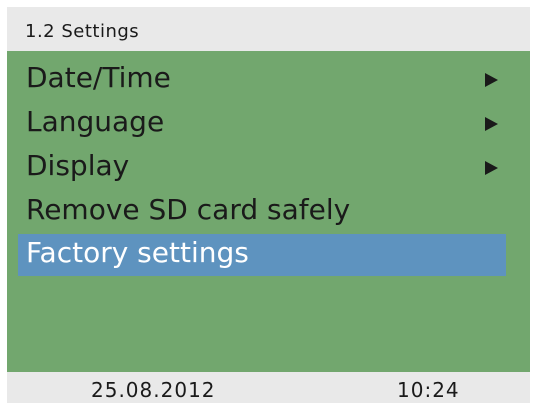 The width and height of the screenshot is (538, 403). I want to click on menu-item-display: Display, so click(262, 168).